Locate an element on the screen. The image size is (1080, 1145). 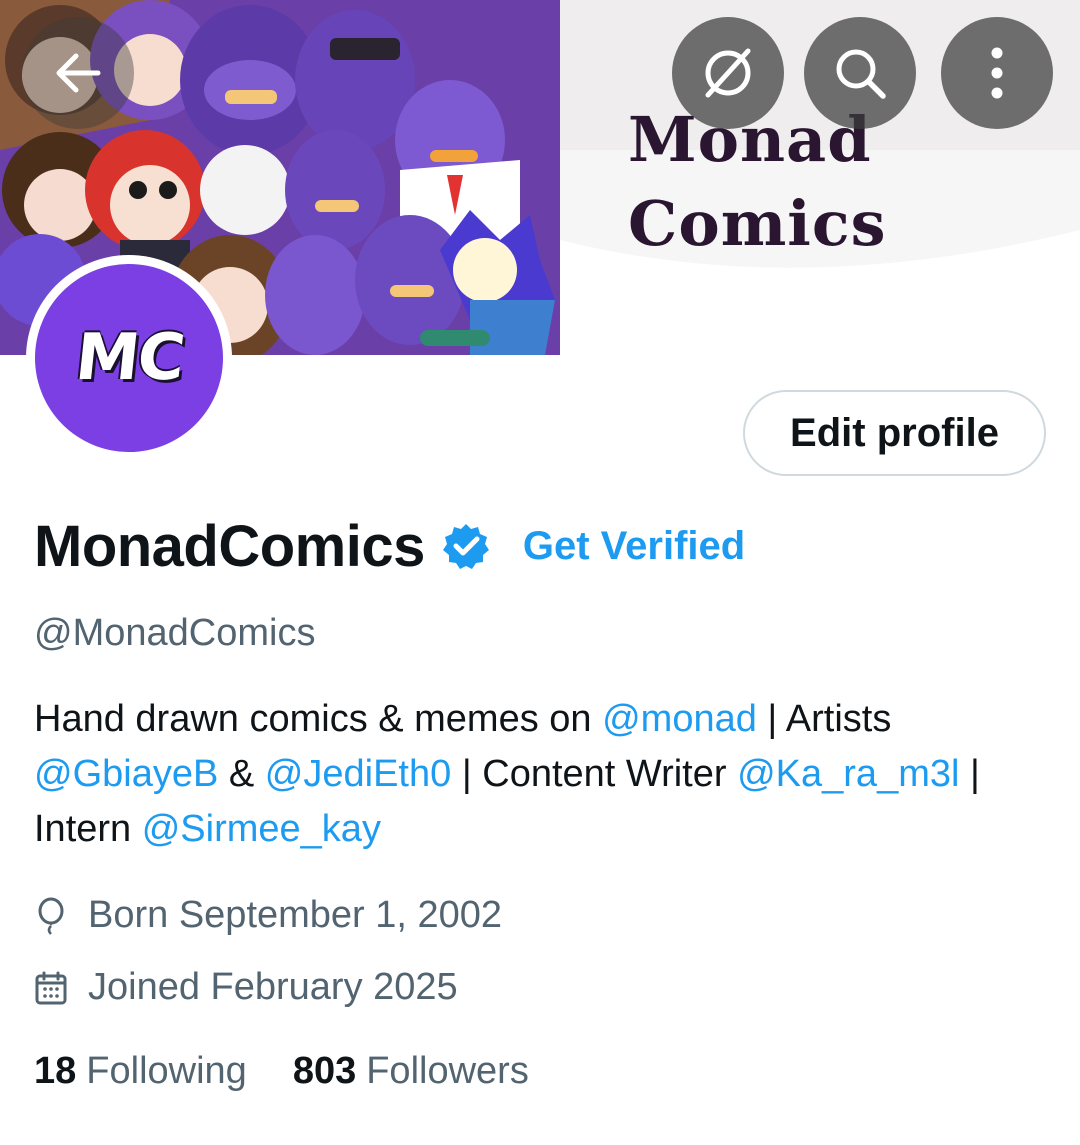
mention-ka-ra-m3l: @Ka_ra_m3l is located at coordinates (848, 774).